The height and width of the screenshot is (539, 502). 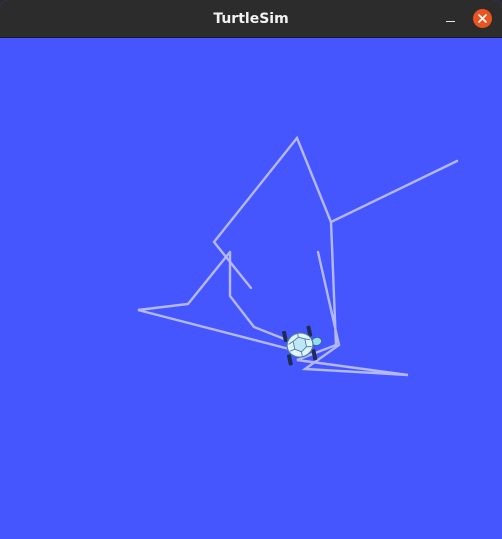 I want to click on title-bar: TurtleSim, so click(x=251, y=19).